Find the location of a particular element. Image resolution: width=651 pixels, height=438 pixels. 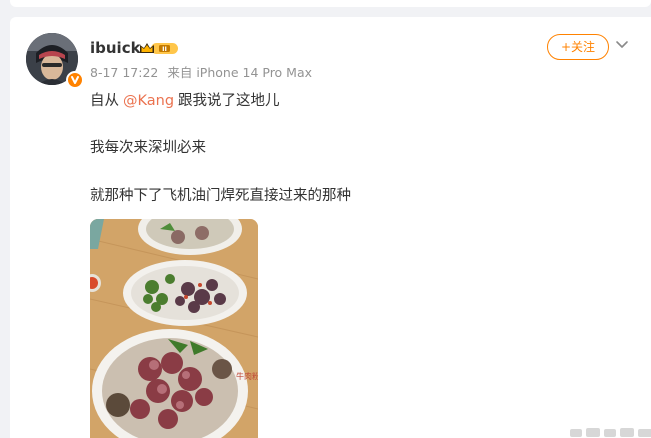

chevron-down-icon is located at coordinates (622, 44).